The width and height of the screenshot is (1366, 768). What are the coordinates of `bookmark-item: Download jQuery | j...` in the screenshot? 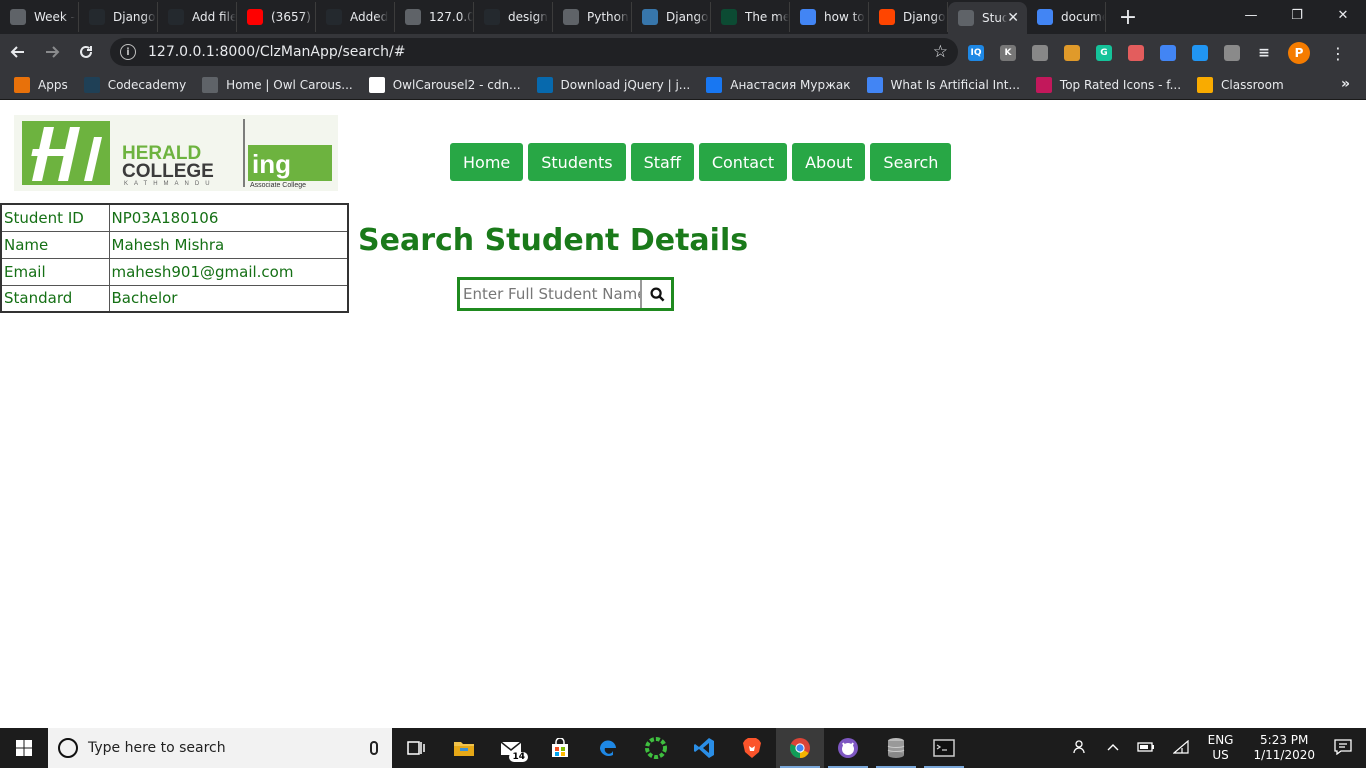 It's located at (613, 84).